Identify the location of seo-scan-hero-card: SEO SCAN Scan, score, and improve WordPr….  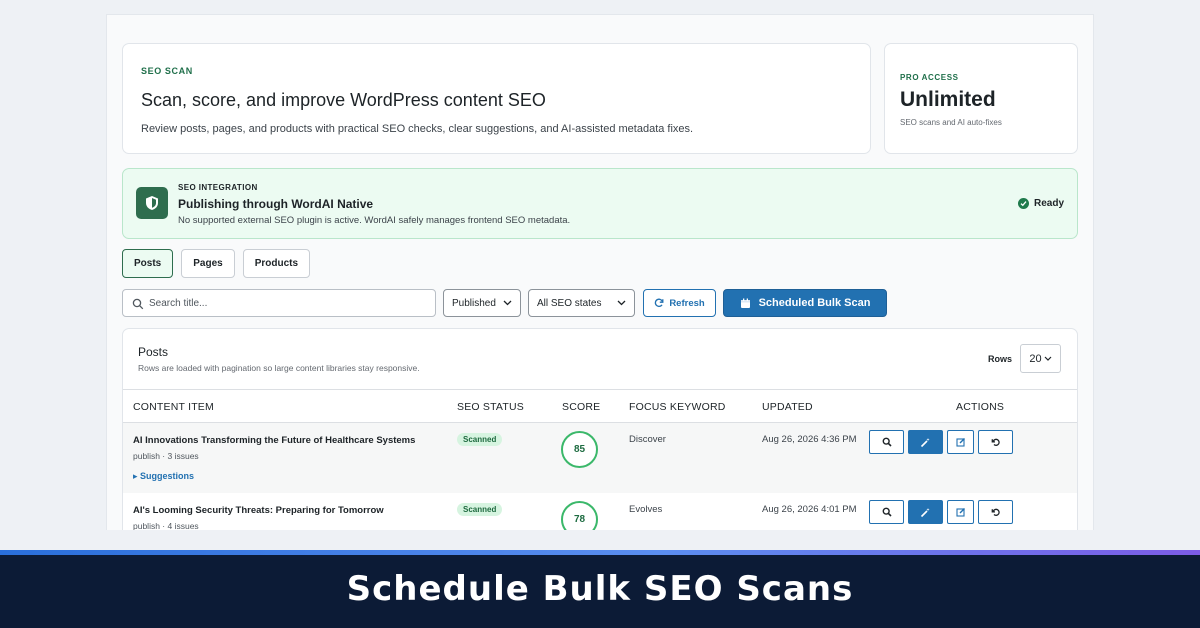
(496, 98).